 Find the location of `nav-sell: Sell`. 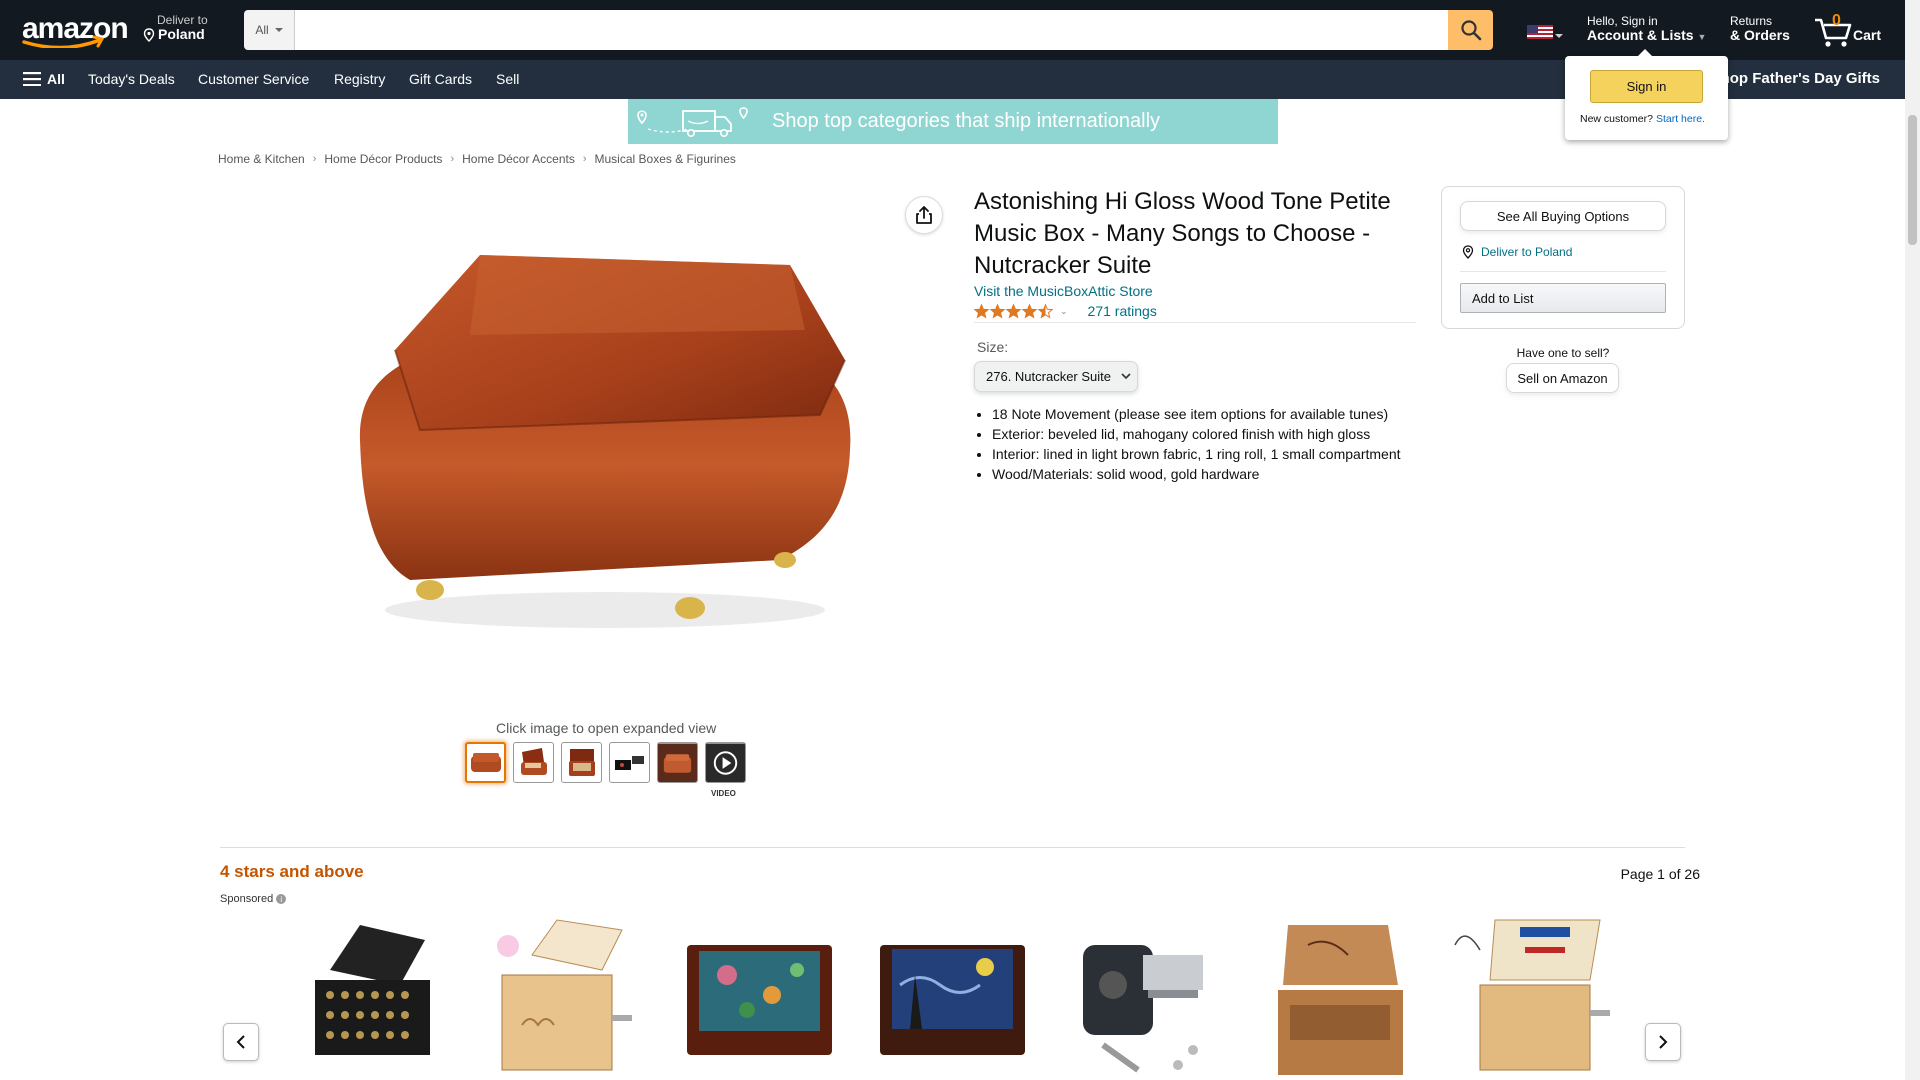

nav-sell: Sell is located at coordinates (507, 79).